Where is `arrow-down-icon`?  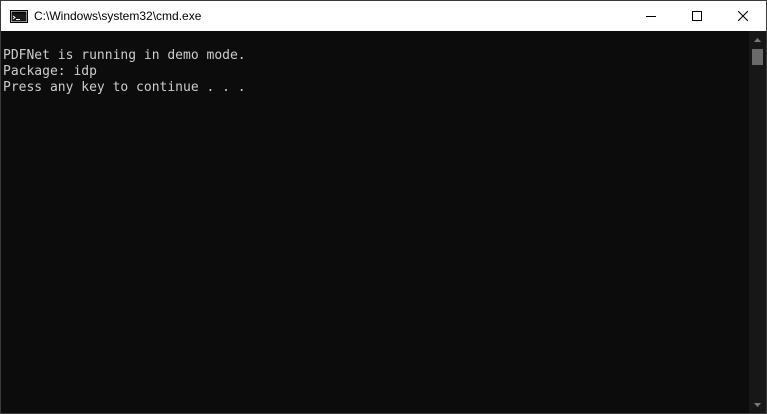 arrow-down-icon is located at coordinates (757, 404).